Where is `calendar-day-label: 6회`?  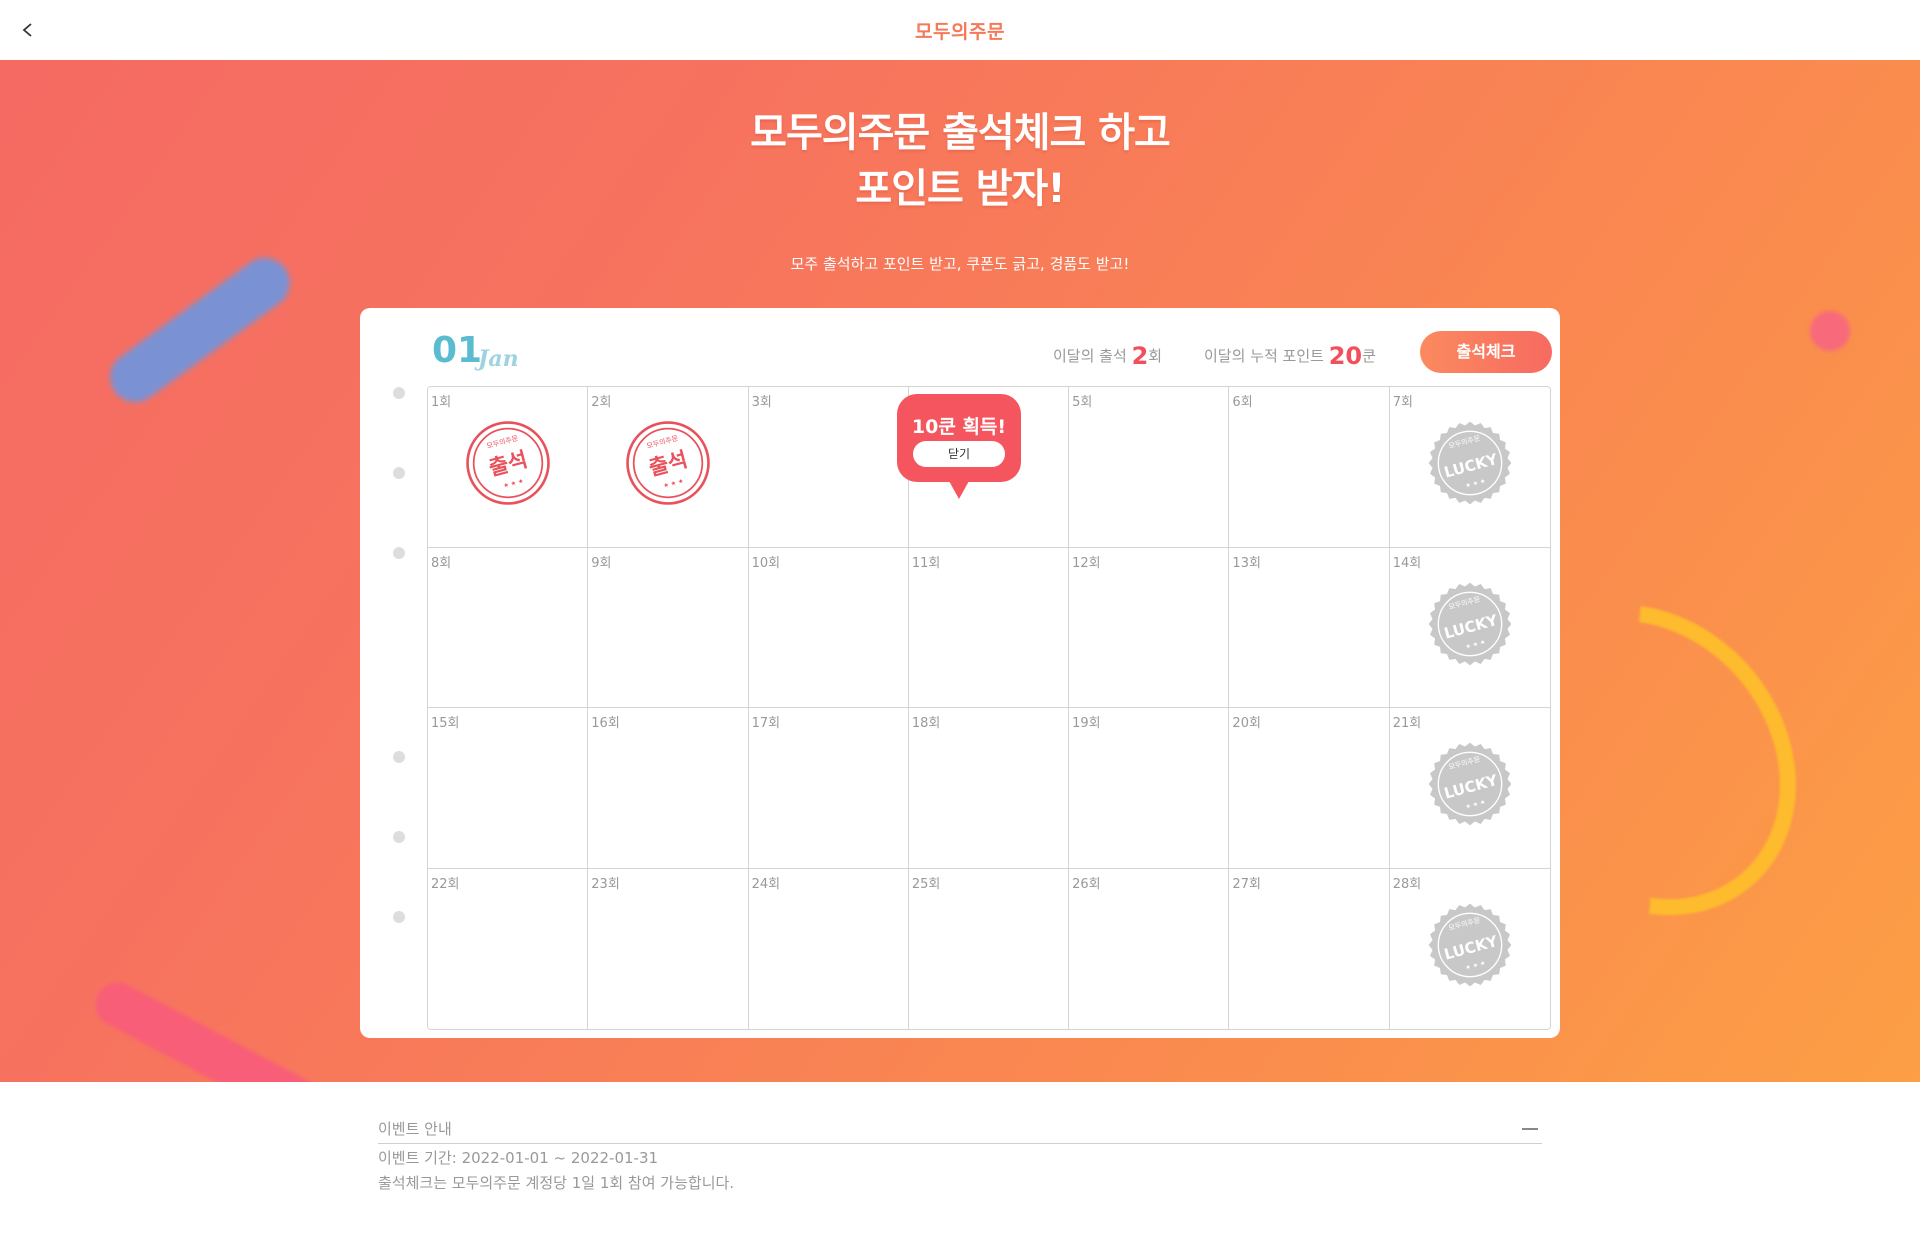 calendar-day-label: 6회 is located at coordinates (1242, 402).